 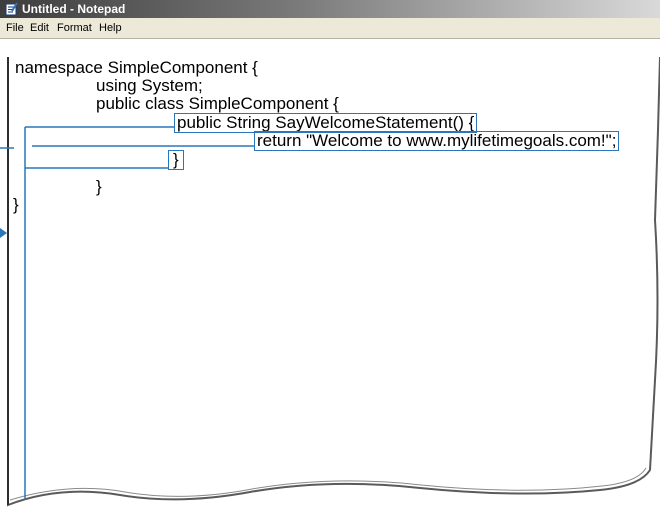 I want to click on arrow-right-icon, so click(x=3, y=233).